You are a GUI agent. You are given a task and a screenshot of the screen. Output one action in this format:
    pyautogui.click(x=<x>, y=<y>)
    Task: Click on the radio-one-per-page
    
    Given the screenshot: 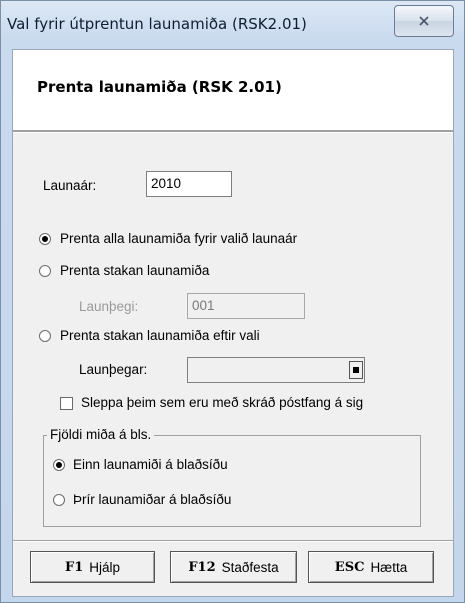 What is the action you would take?
    pyautogui.click(x=59, y=465)
    